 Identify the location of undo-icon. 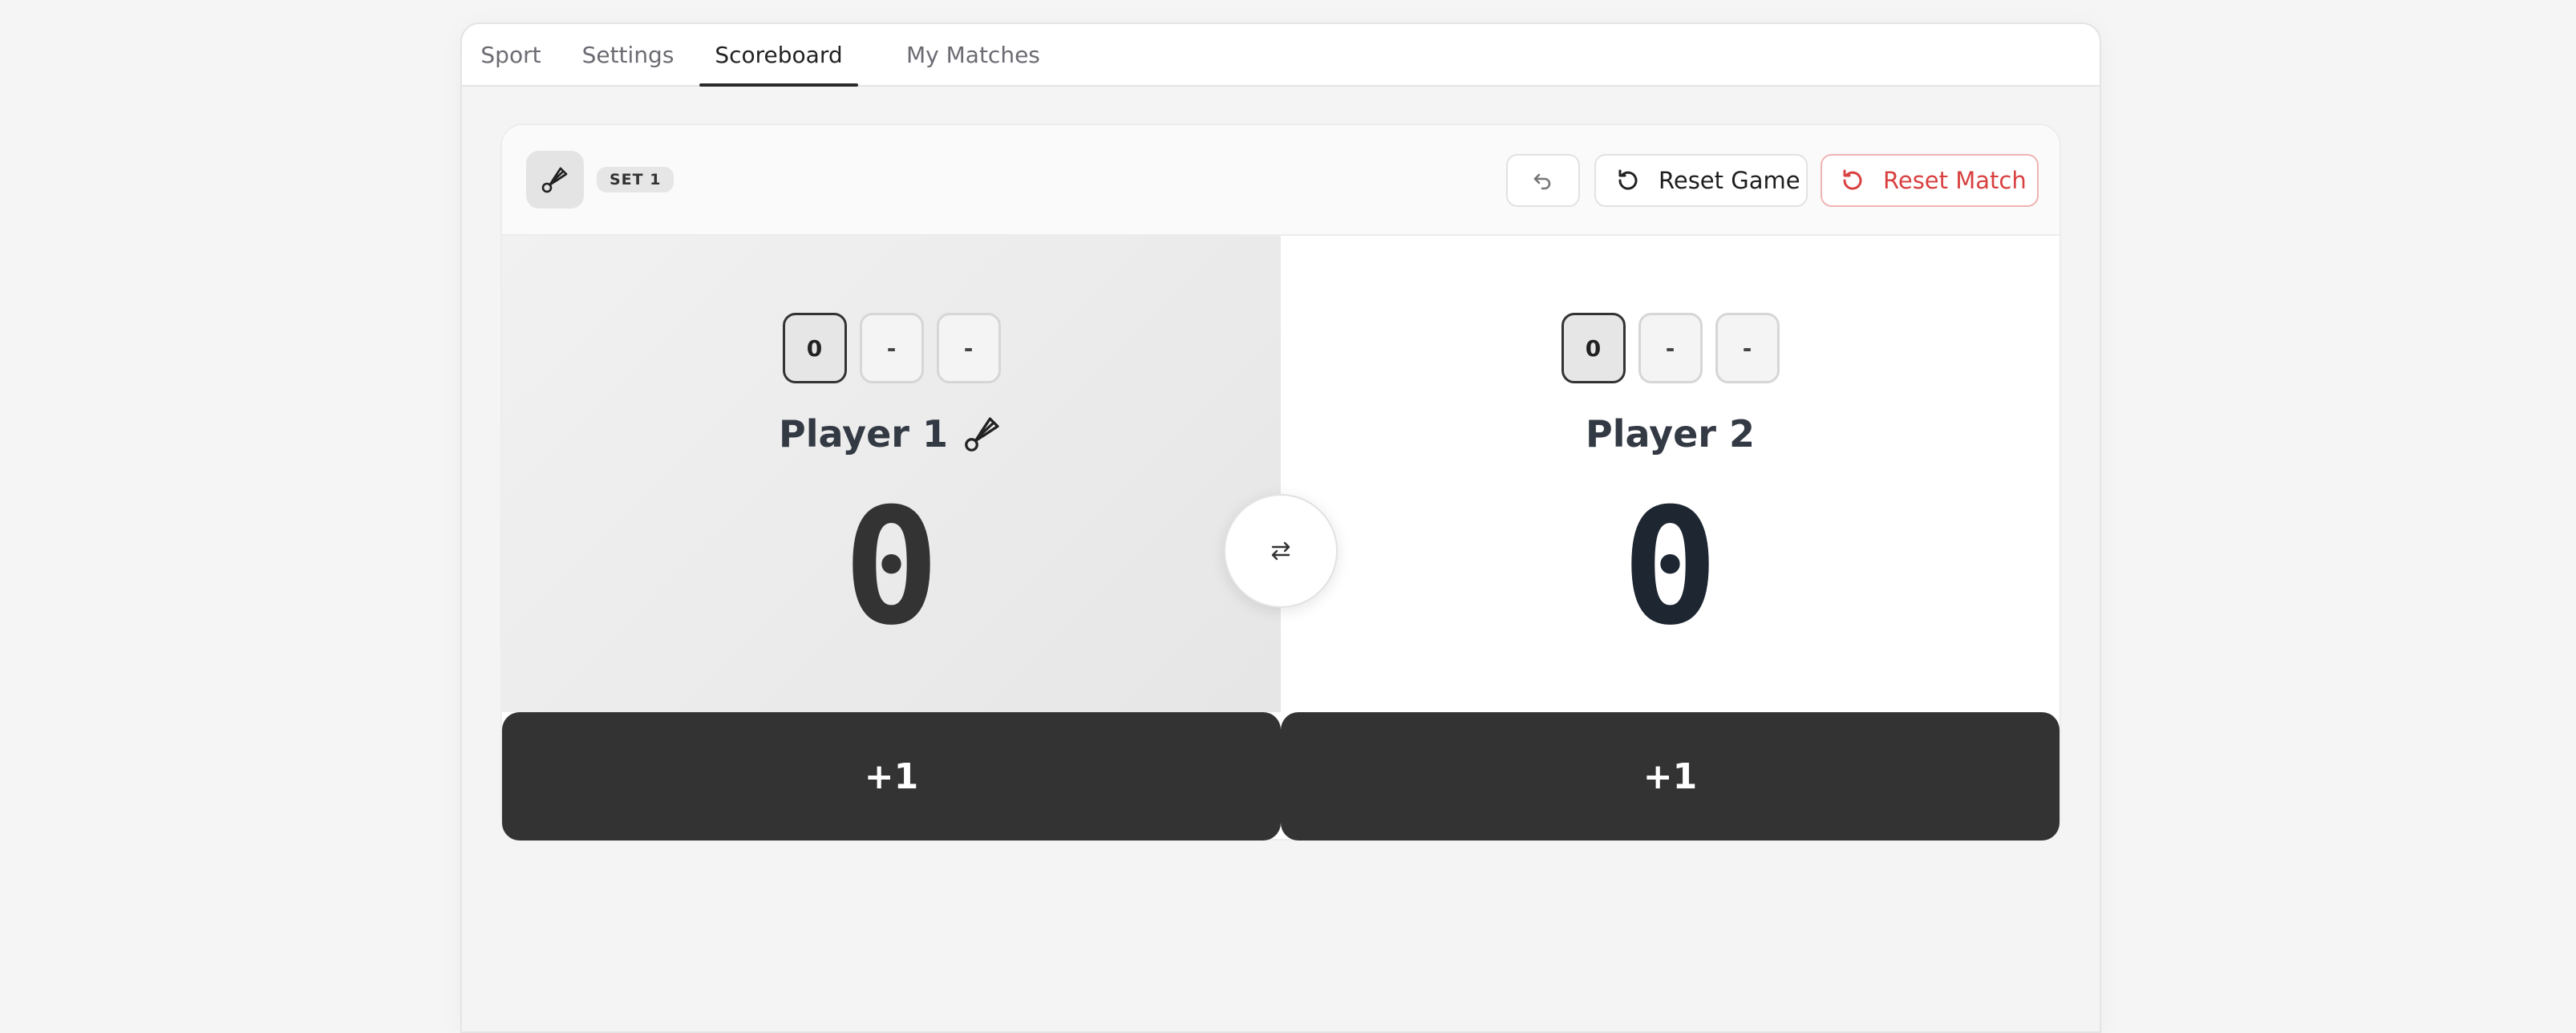
(1542, 181).